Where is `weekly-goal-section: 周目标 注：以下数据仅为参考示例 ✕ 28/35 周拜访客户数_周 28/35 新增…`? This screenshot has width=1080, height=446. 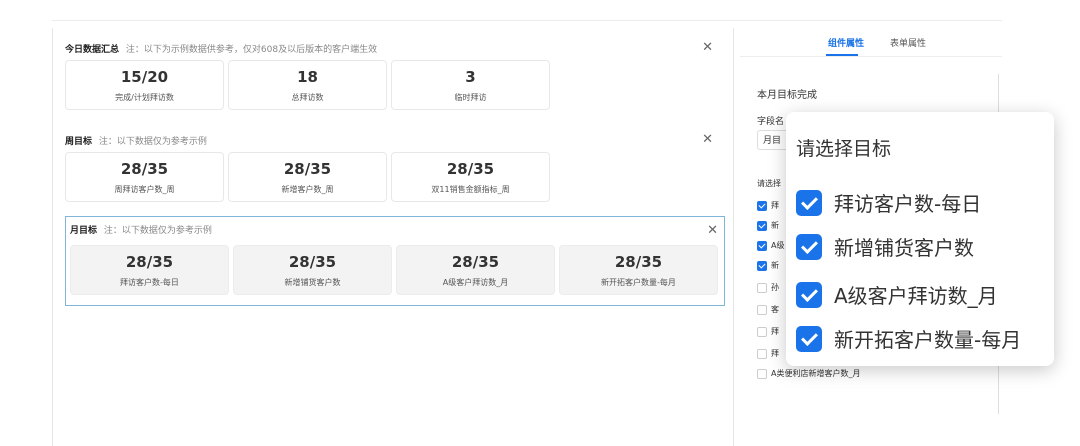
weekly-goal-section: 周目标 注：以下数据仅为参考示例 ✕ 28/35 周拜访客户数_周 28/35 新增… is located at coordinates (393, 170).